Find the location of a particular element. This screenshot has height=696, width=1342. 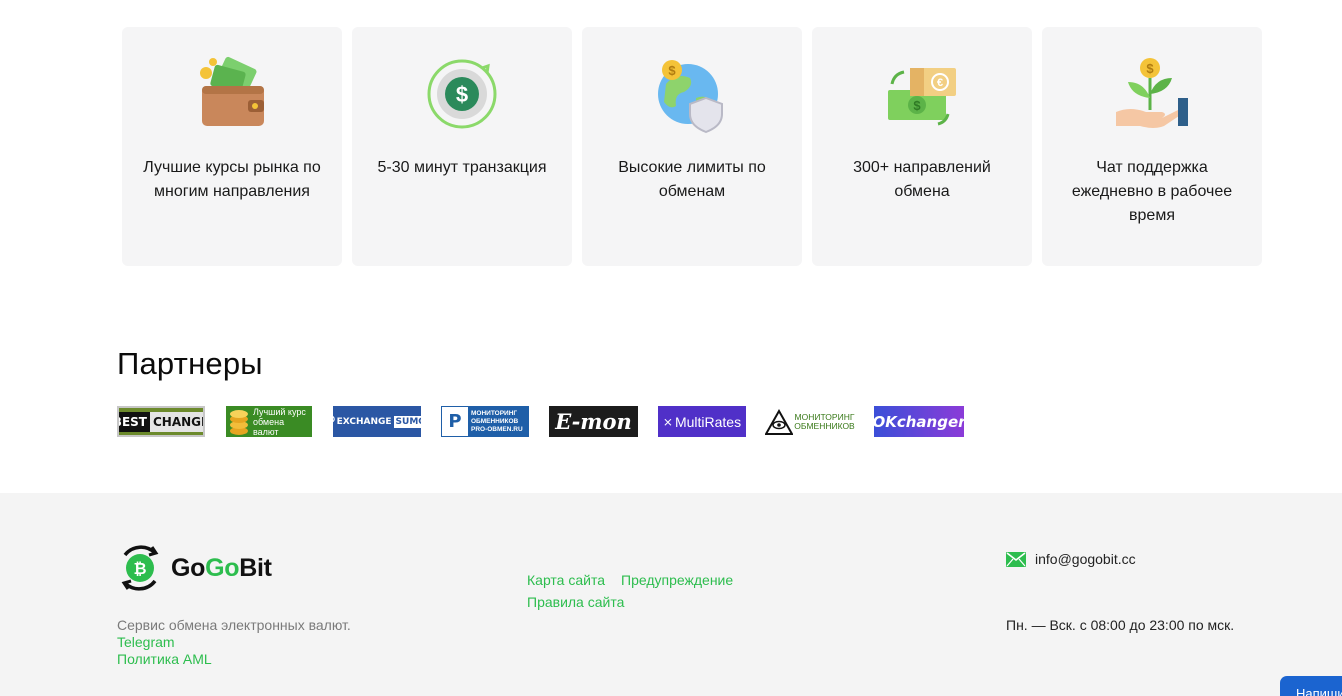

hand-plant-coin-icon: $ is located at coordinates (1152, 93).